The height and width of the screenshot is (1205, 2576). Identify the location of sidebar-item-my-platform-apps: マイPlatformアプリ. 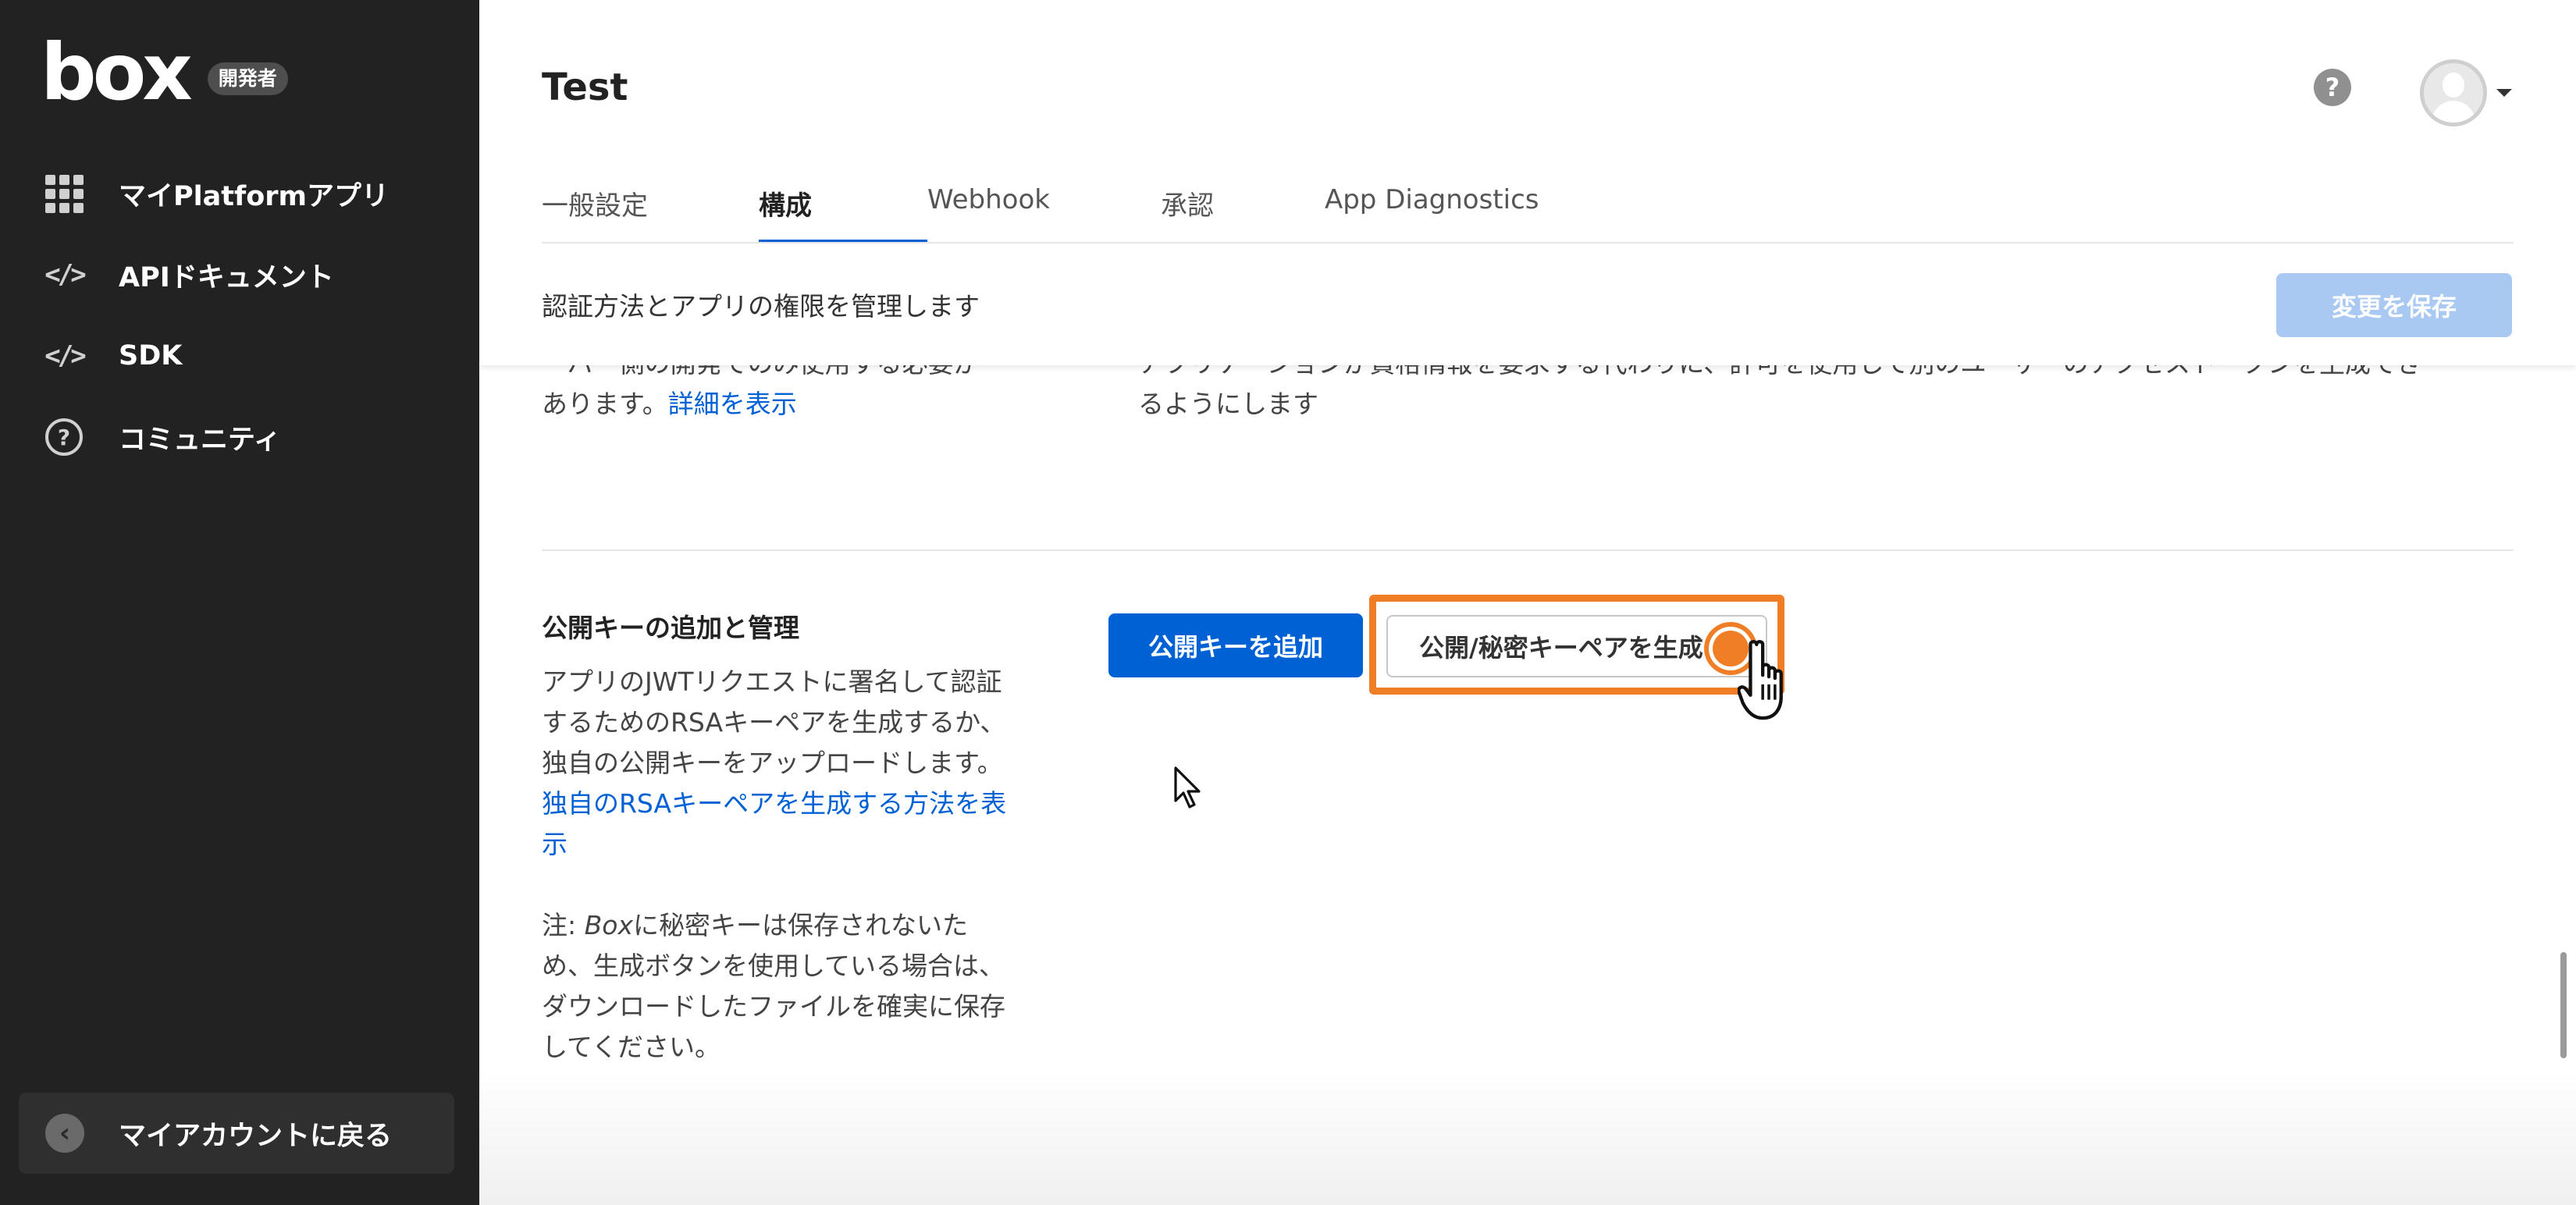
(240, 193).